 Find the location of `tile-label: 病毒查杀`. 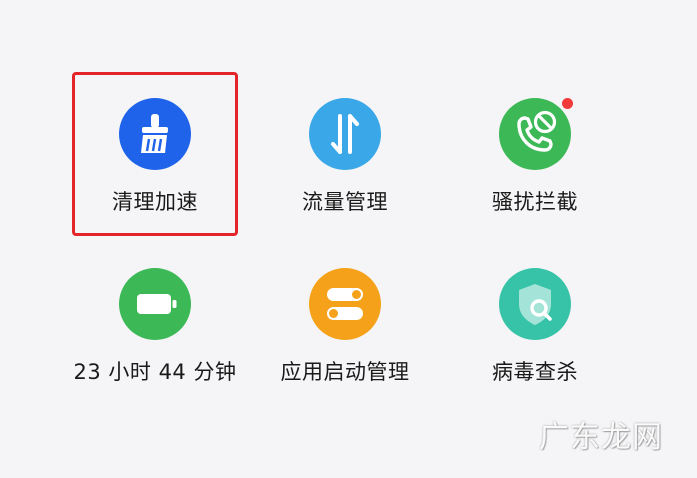

tile-label: 病毒查杀 is located at coordinates (535, 372).